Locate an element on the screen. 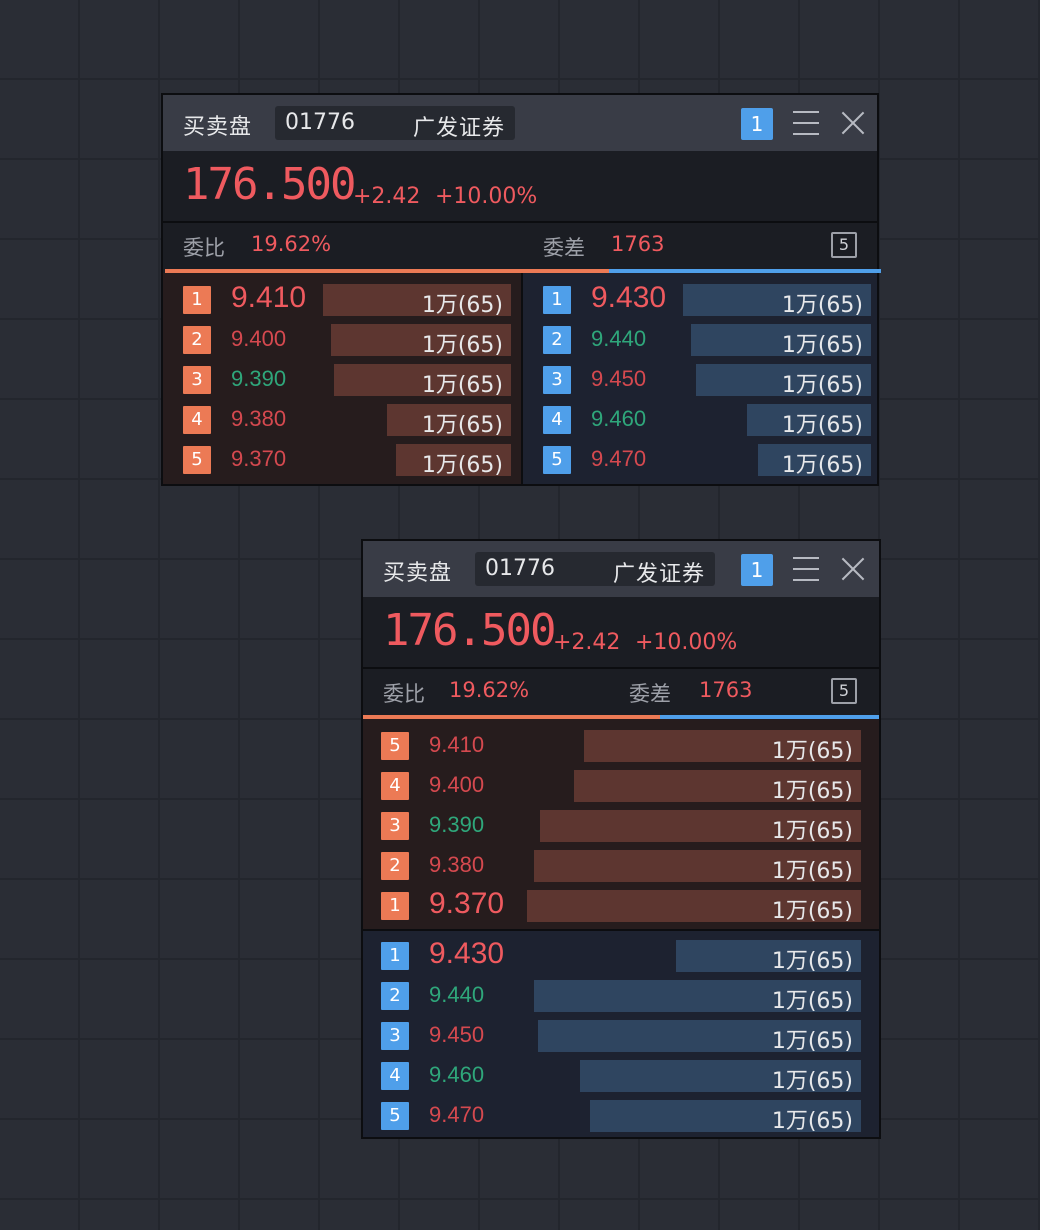  buy-row-level-5: 5 9.410 1万(65) is located at coordinates (621, 746).